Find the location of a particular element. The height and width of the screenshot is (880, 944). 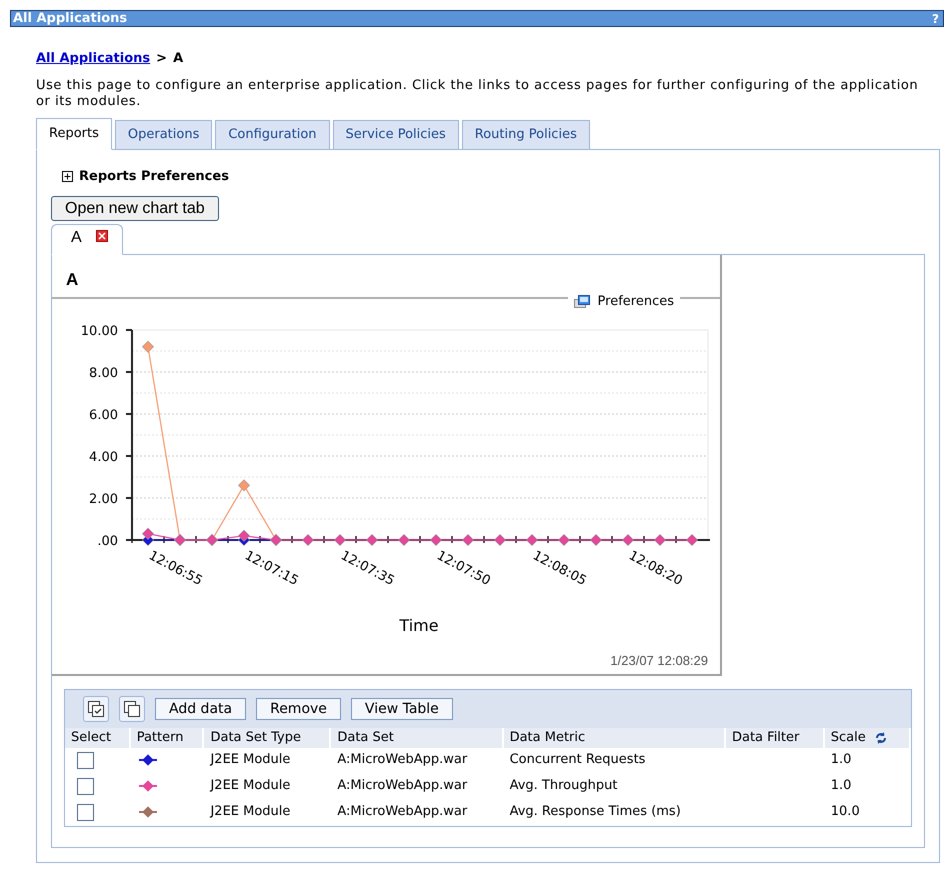

plus-box-icon is located at coordinates (67, 176).